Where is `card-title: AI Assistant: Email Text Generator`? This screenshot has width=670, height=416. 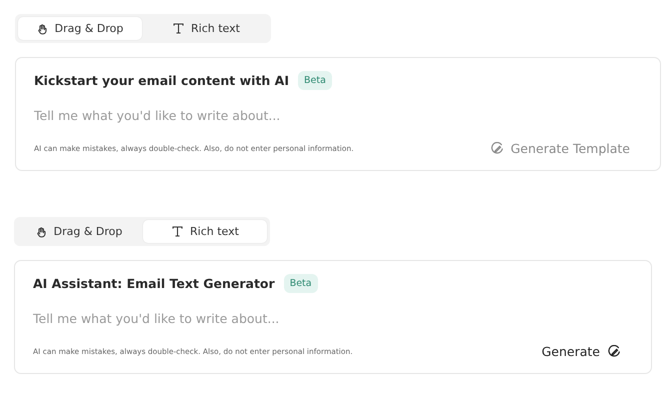
card-title: AI Assistant: Email Text Generator is located at coordinates (154, 283).